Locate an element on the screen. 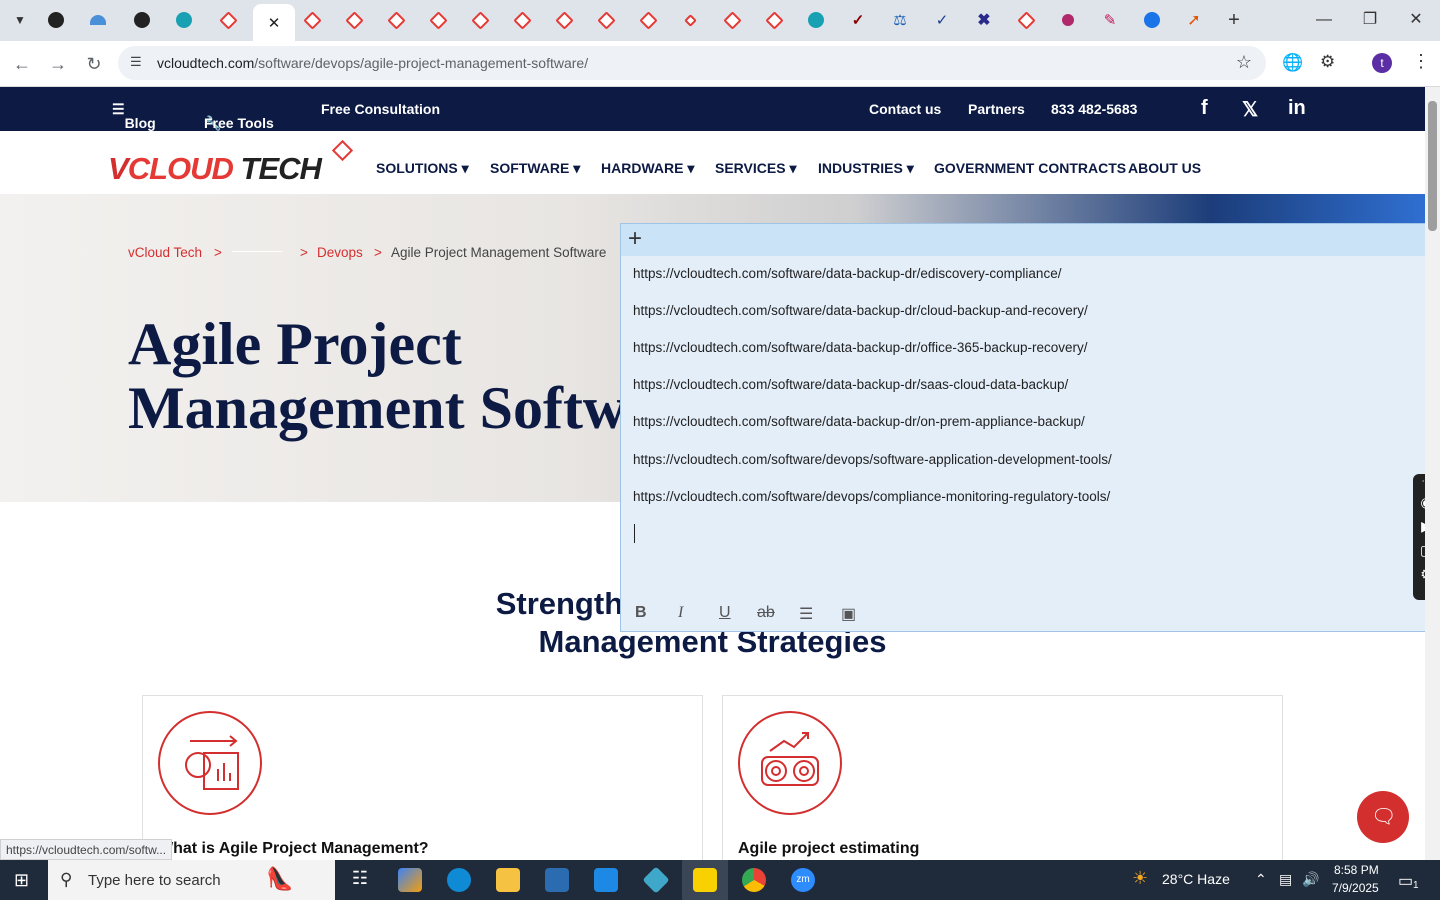  x-twitter-icon: 𝕏 is located at coordinates (1250, 109).